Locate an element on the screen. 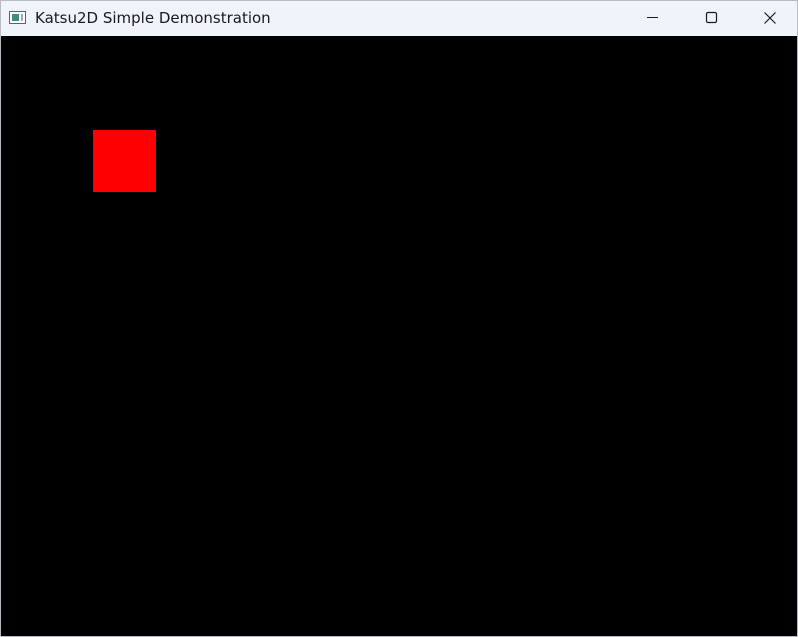 The height and width of the screenshot is (637, 798). app-icon is located at coordinates (17, 17).